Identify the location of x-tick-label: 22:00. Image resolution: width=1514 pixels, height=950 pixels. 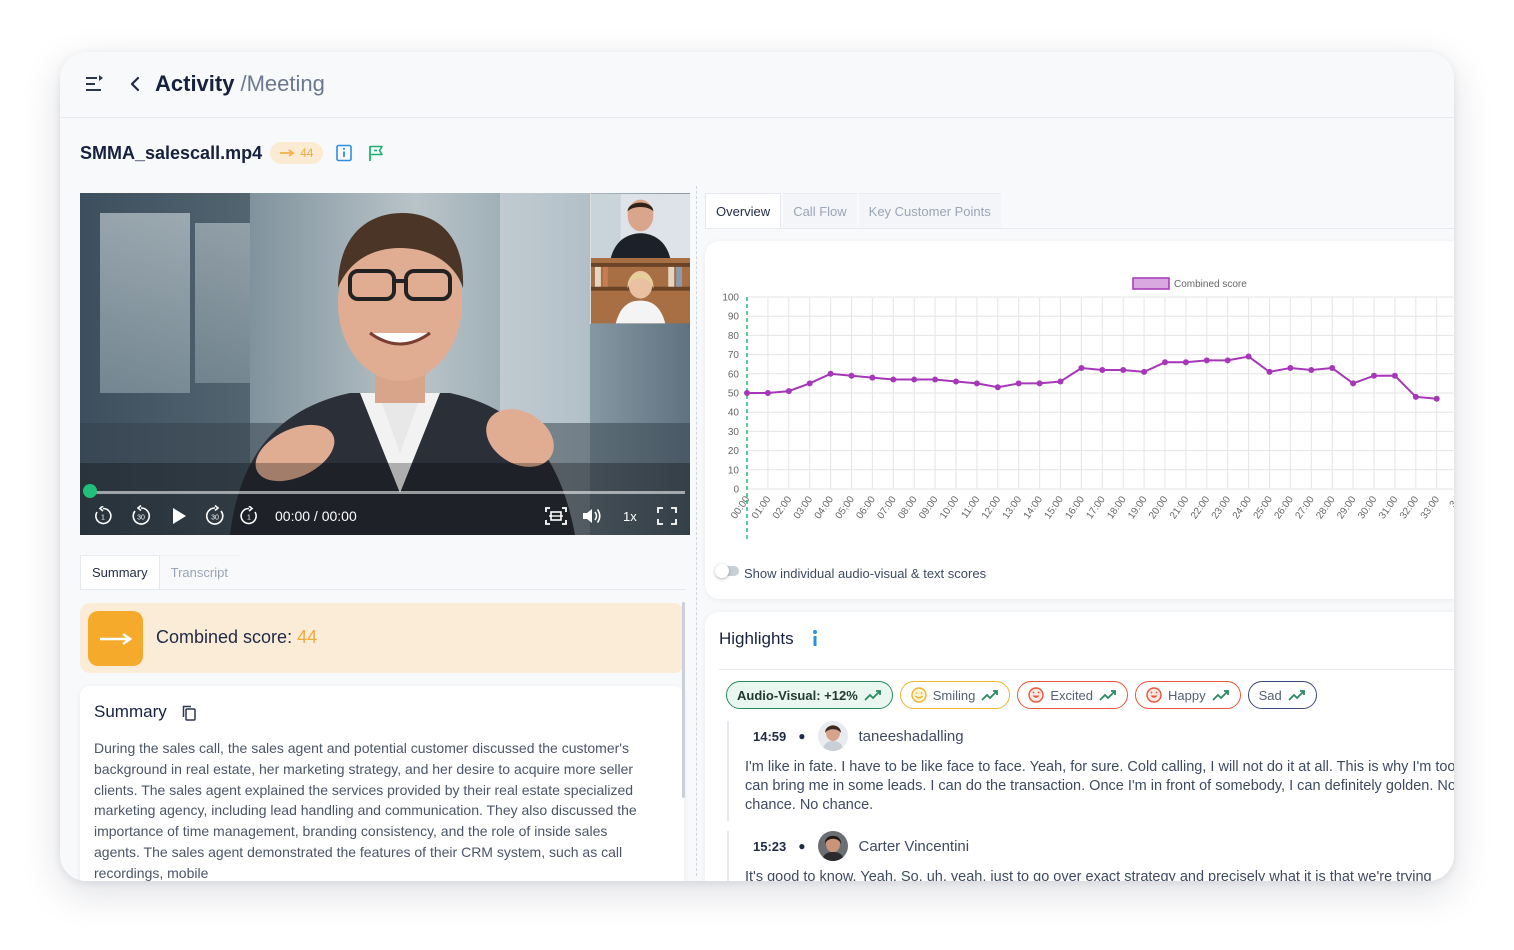
(1201, 507).